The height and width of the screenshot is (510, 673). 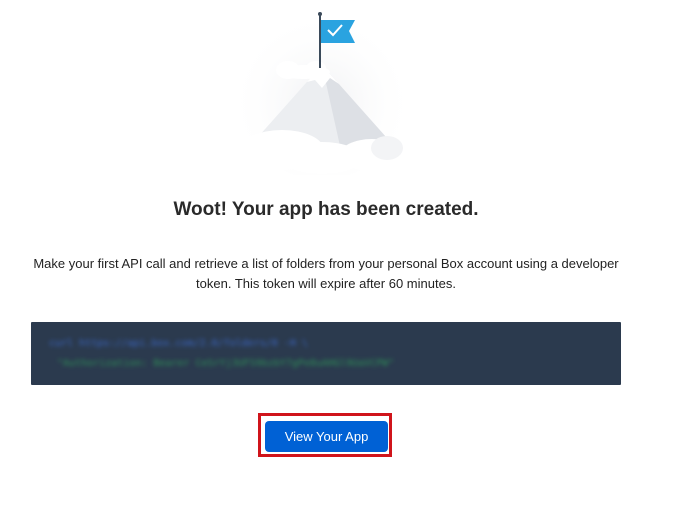 I want to click on page-title: Woot! Your app has been created., so click(x=326, y=209).